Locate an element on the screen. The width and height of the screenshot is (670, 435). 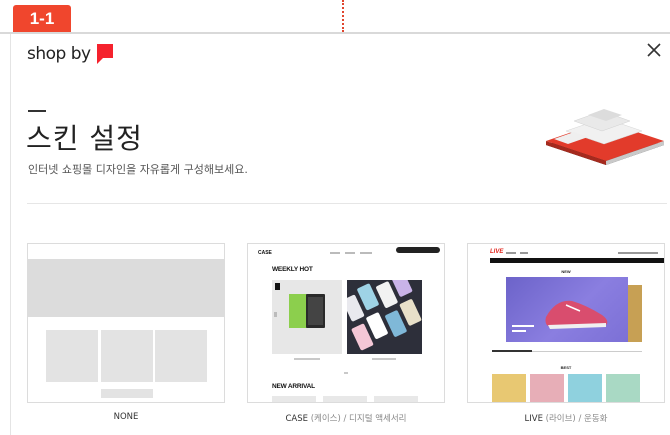
close-icon is located at coordinates (654, 50).